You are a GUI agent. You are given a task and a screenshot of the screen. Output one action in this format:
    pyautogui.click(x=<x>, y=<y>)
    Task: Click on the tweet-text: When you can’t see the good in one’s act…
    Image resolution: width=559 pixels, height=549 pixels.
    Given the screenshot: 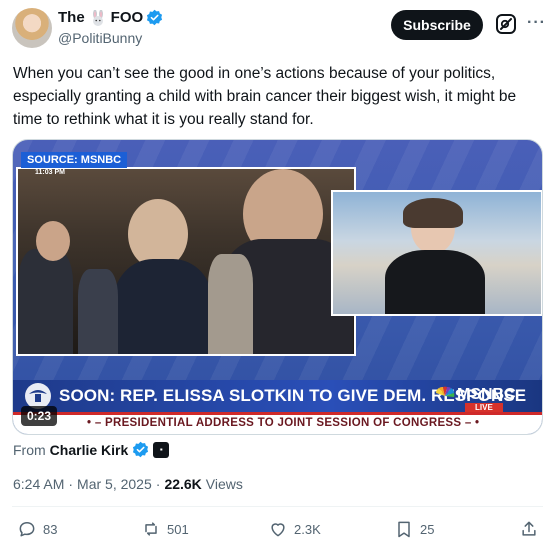 What is the action you would take?
    pyautogui.click(x=265, y=96)
    